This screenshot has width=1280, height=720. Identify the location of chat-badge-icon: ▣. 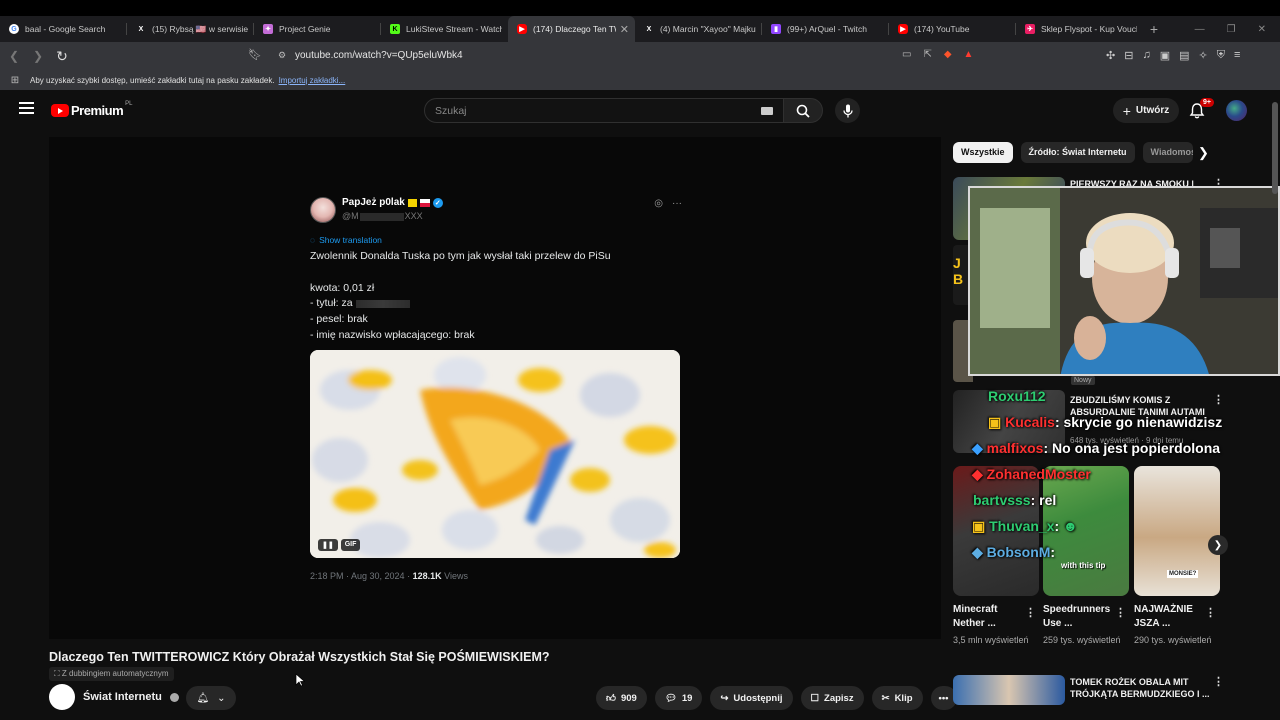
(997, 422).